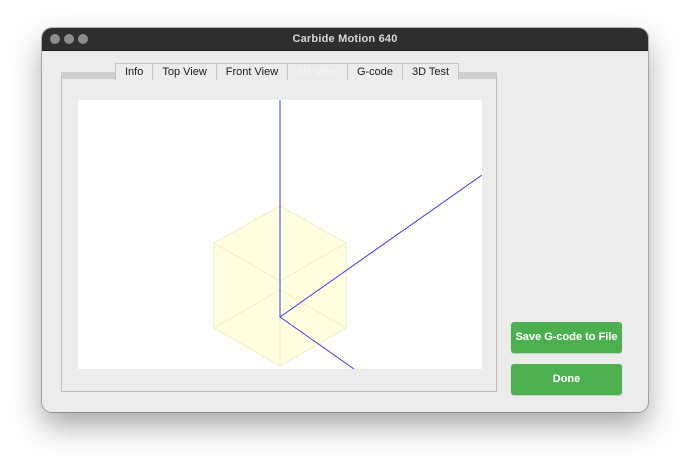 This screenshot has width=690, height=469. I want to click on window-title: Carbide Motion 640, so click(345, 39).